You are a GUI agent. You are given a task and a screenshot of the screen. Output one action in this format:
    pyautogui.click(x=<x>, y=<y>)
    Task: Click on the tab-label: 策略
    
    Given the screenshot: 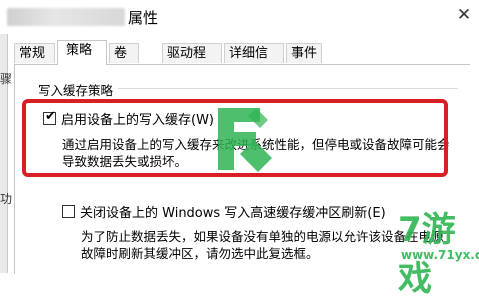 What is the action you would take?
    pyautogui.click(x=79, y=50)
    